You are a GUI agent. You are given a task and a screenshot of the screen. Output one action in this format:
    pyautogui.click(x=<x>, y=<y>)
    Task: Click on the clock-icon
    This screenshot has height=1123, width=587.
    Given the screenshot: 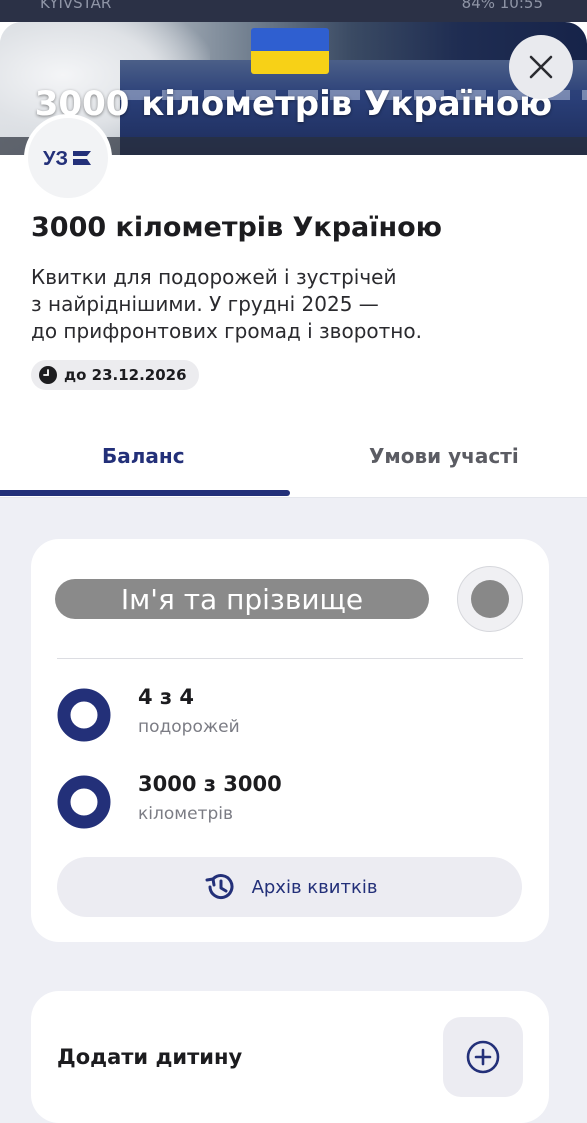 What is the action you would take?
    pyautogui.click(x=48, y=375)
    